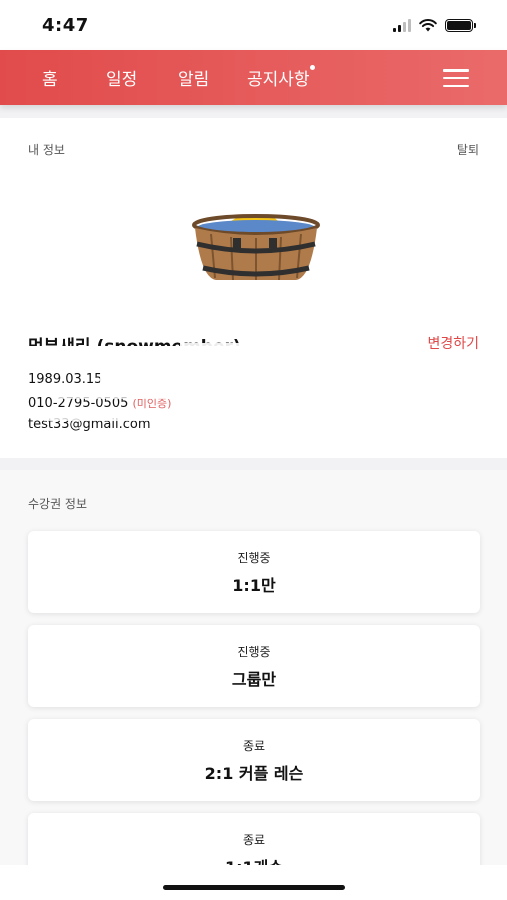 The height and width of the screenshot is (900, 507). I want to click on signal-icon, so click(402, 25).